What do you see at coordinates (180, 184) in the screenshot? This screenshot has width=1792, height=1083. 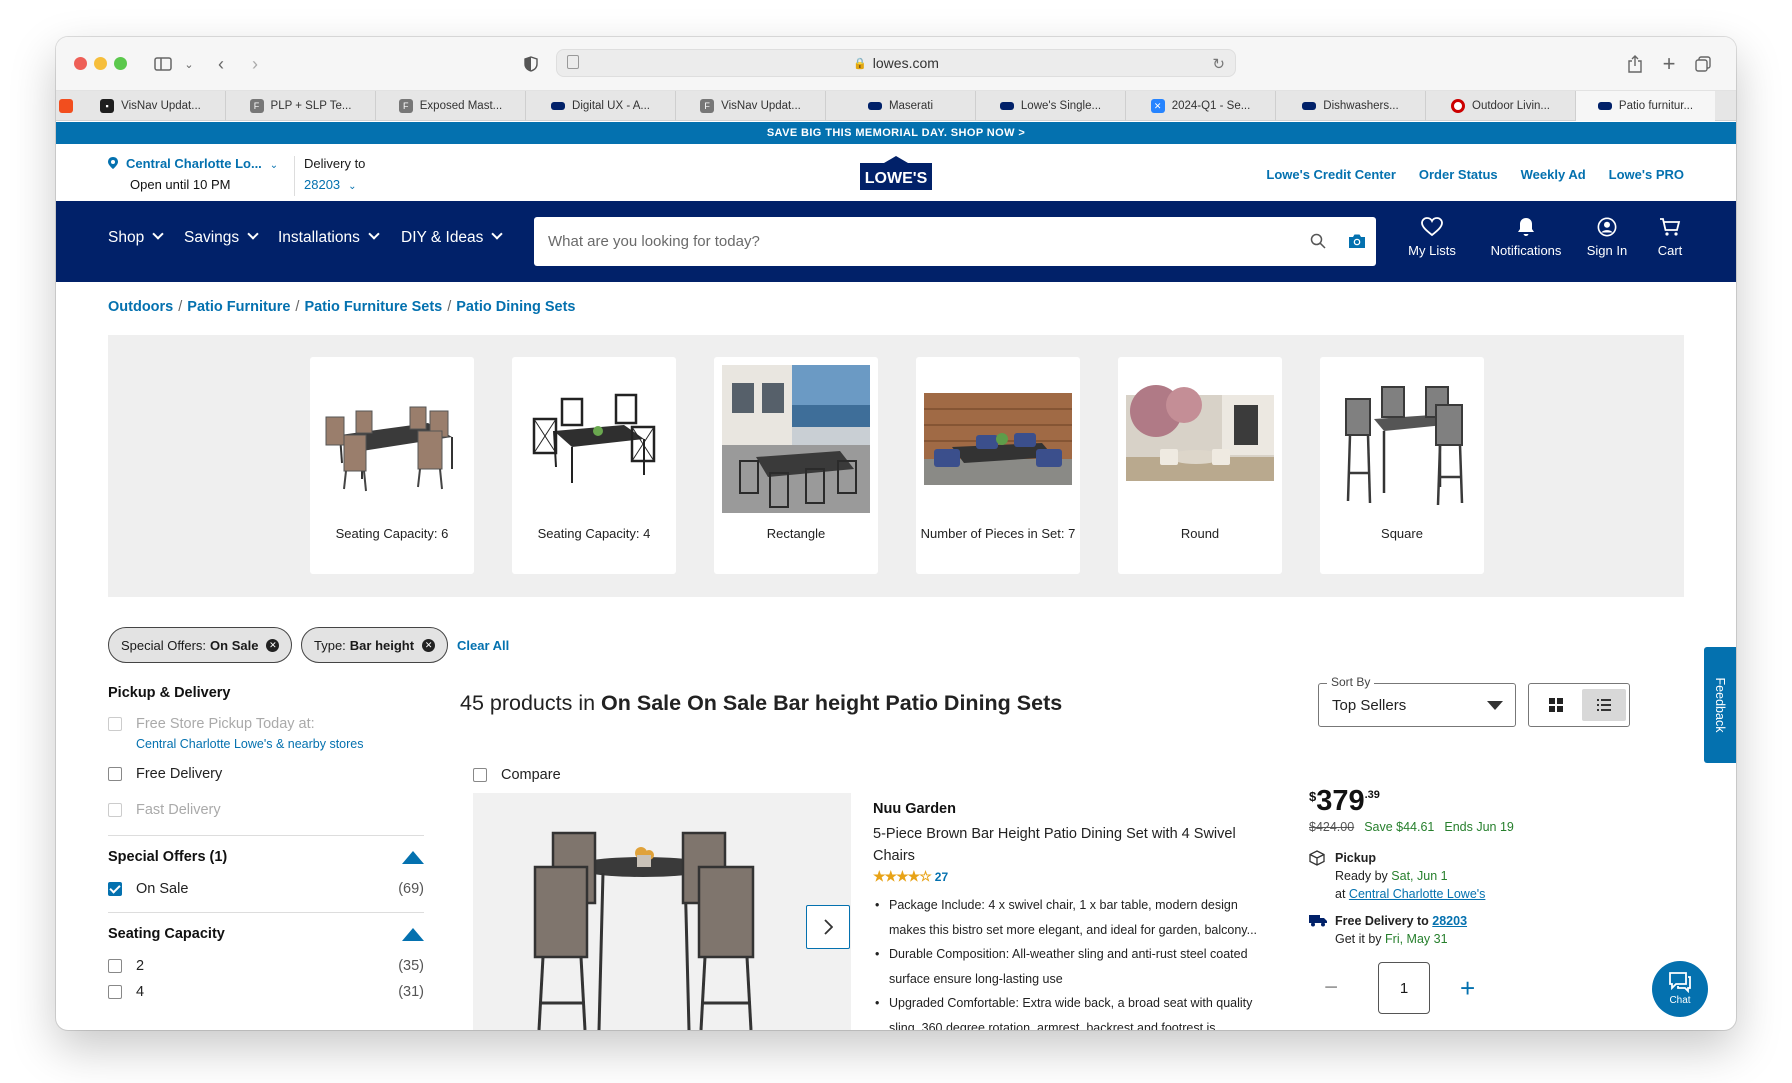 I see `store-hours: Open until 10 PM` at bounding box center [180, 184].